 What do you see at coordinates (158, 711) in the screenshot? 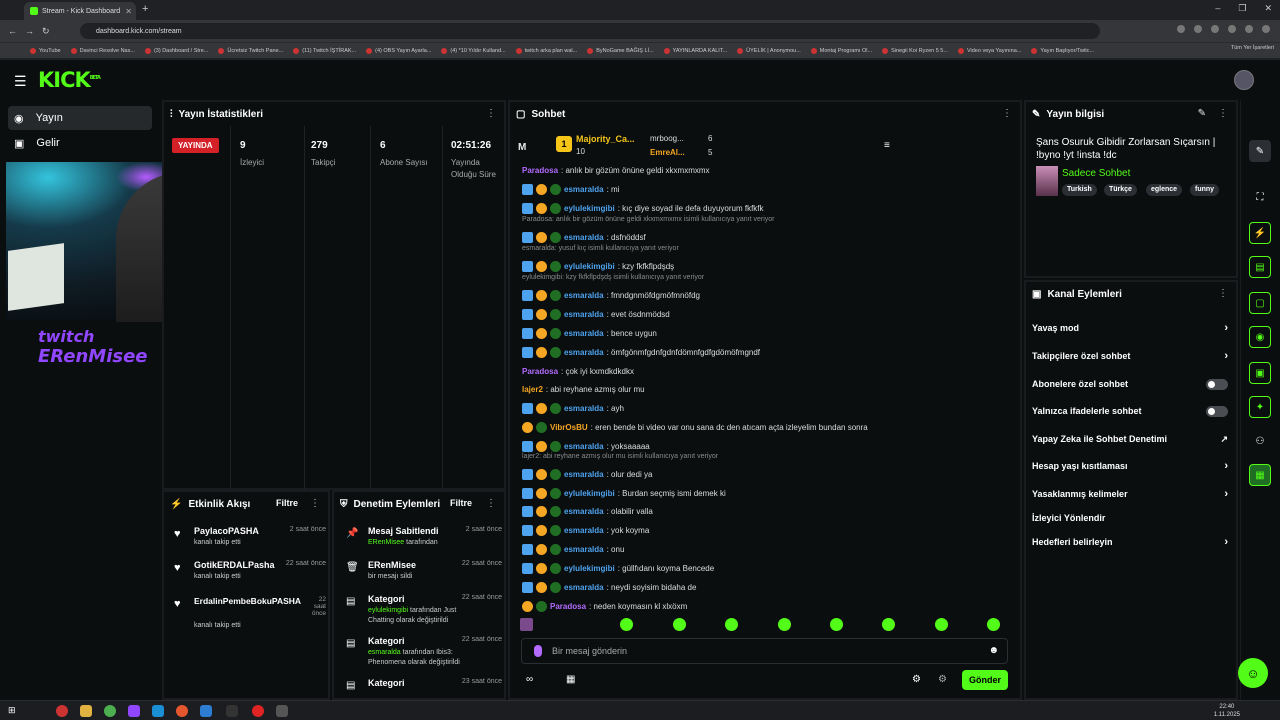
I see `steam-icon` at bounding box center [158, 711].